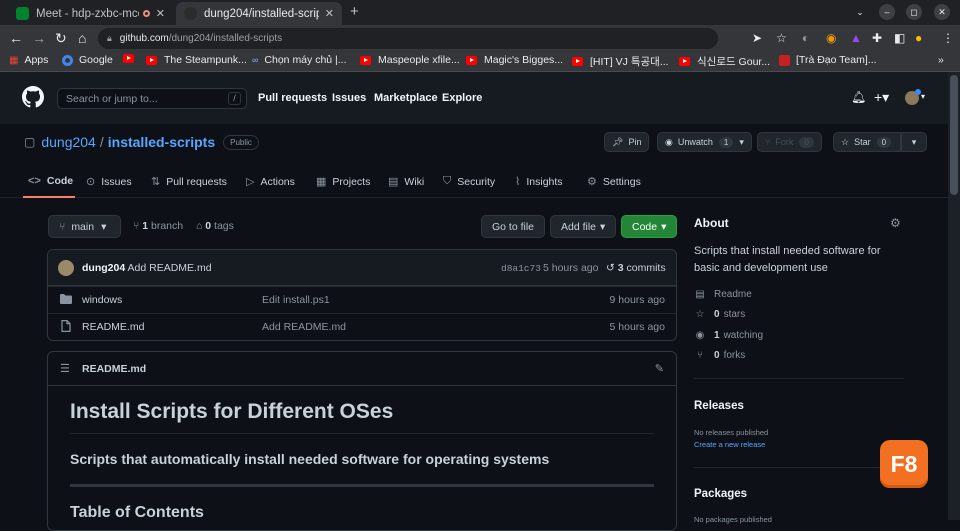 Image resolution: width=960 pixels, height=531 pixels. I want to click on menu-icon: ⋮, so click(948, 38).